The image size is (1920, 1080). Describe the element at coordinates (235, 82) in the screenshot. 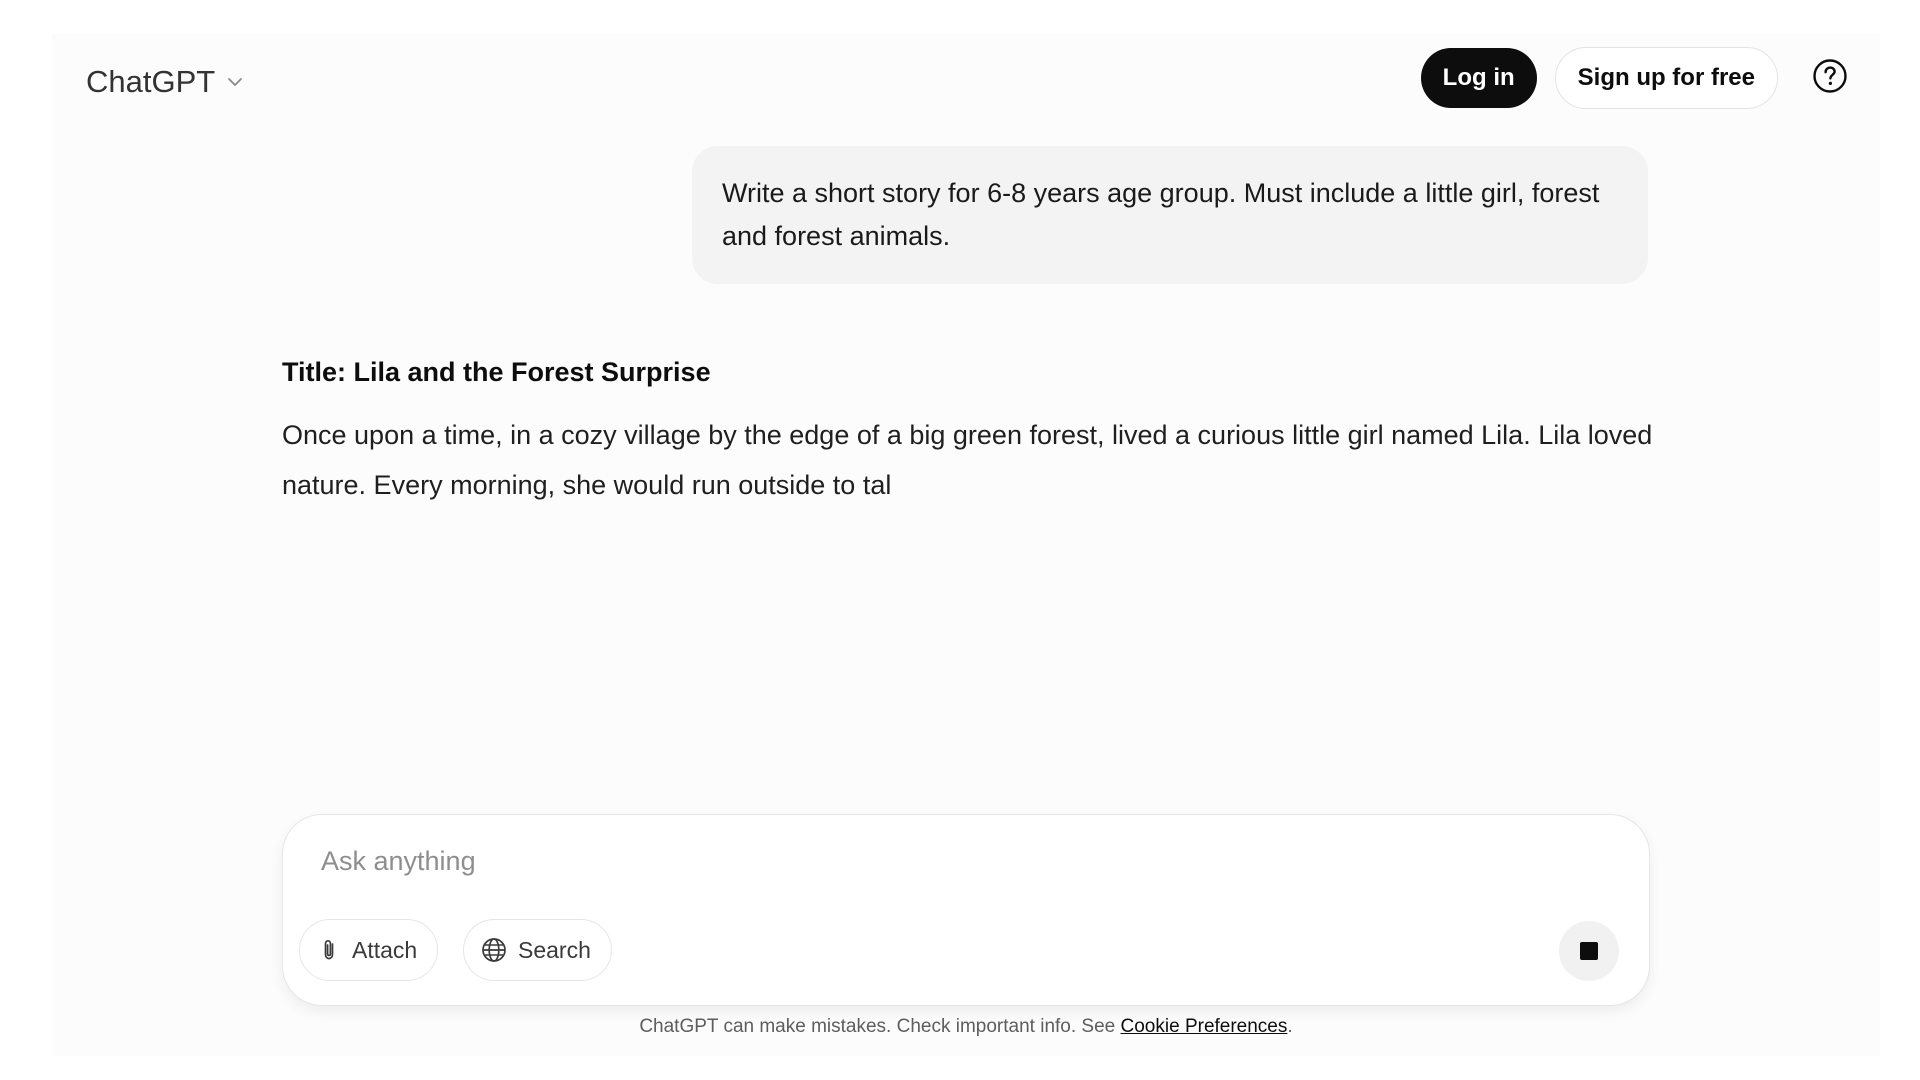

I see `chevron-down-icon` at that location.